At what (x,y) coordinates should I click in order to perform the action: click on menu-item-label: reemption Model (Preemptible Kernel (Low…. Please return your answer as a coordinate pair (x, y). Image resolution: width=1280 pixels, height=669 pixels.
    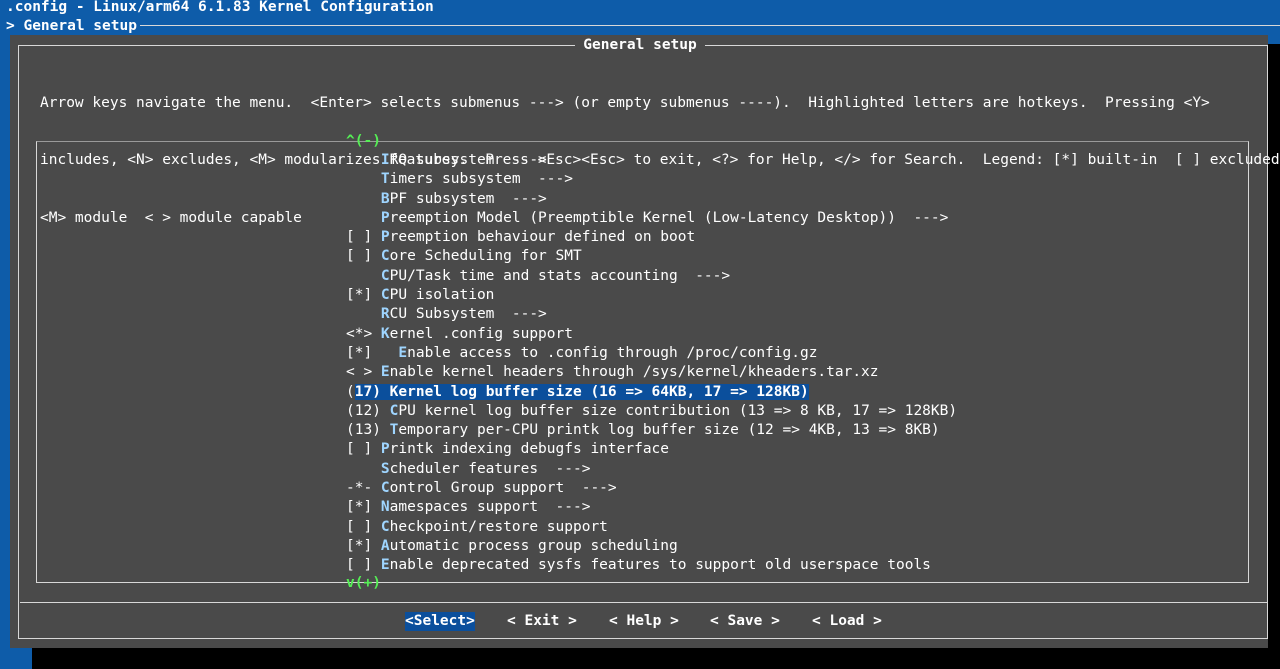
    Looking at the image, I should click on (669, 217).